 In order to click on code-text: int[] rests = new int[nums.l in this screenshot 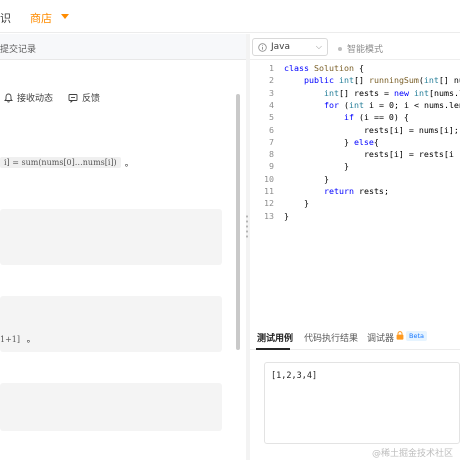, I will do `click(391, 92)`.